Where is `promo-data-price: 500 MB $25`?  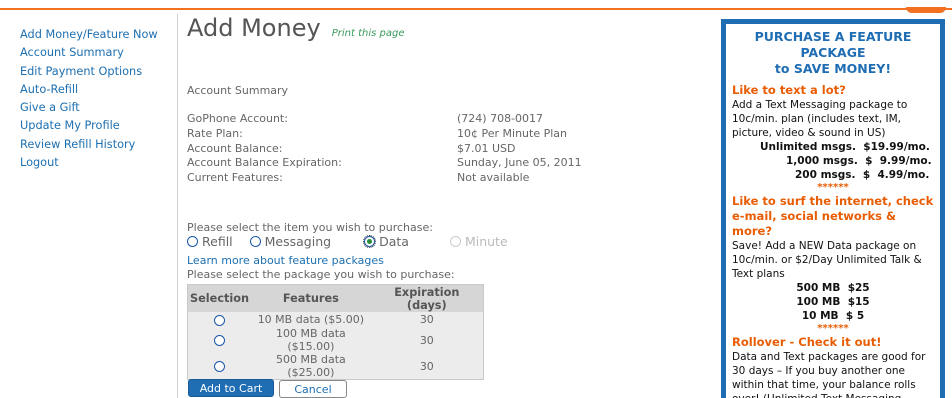 promo-data-price: 500 MB $25 is located at coordinates (833, 288).